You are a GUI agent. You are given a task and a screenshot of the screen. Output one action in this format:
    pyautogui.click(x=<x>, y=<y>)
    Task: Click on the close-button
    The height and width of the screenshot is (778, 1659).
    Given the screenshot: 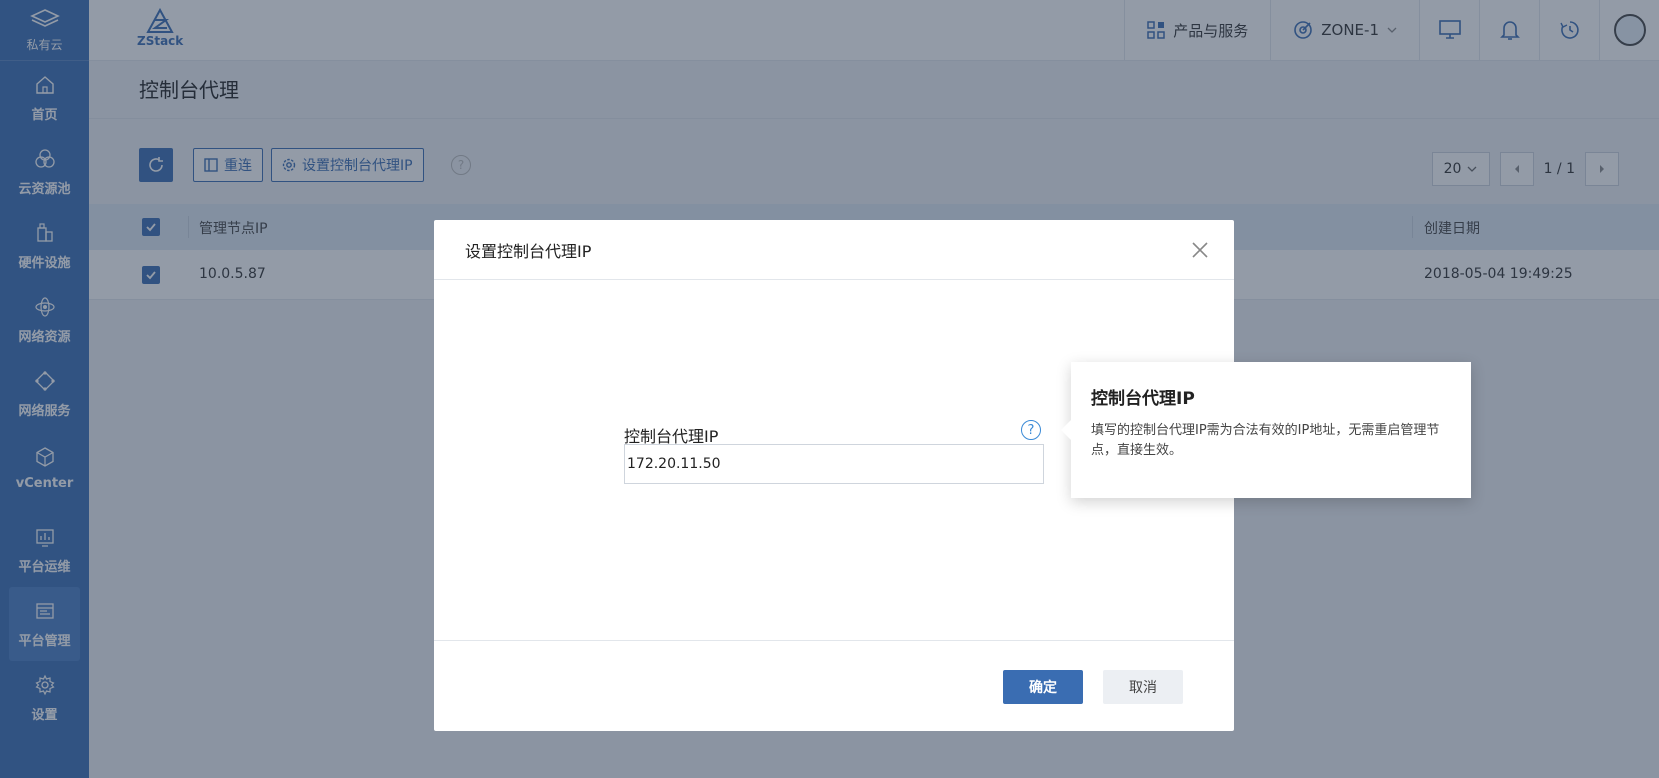 What is the action you would take?
    pyautogui.click(x=1200, y=250)
    